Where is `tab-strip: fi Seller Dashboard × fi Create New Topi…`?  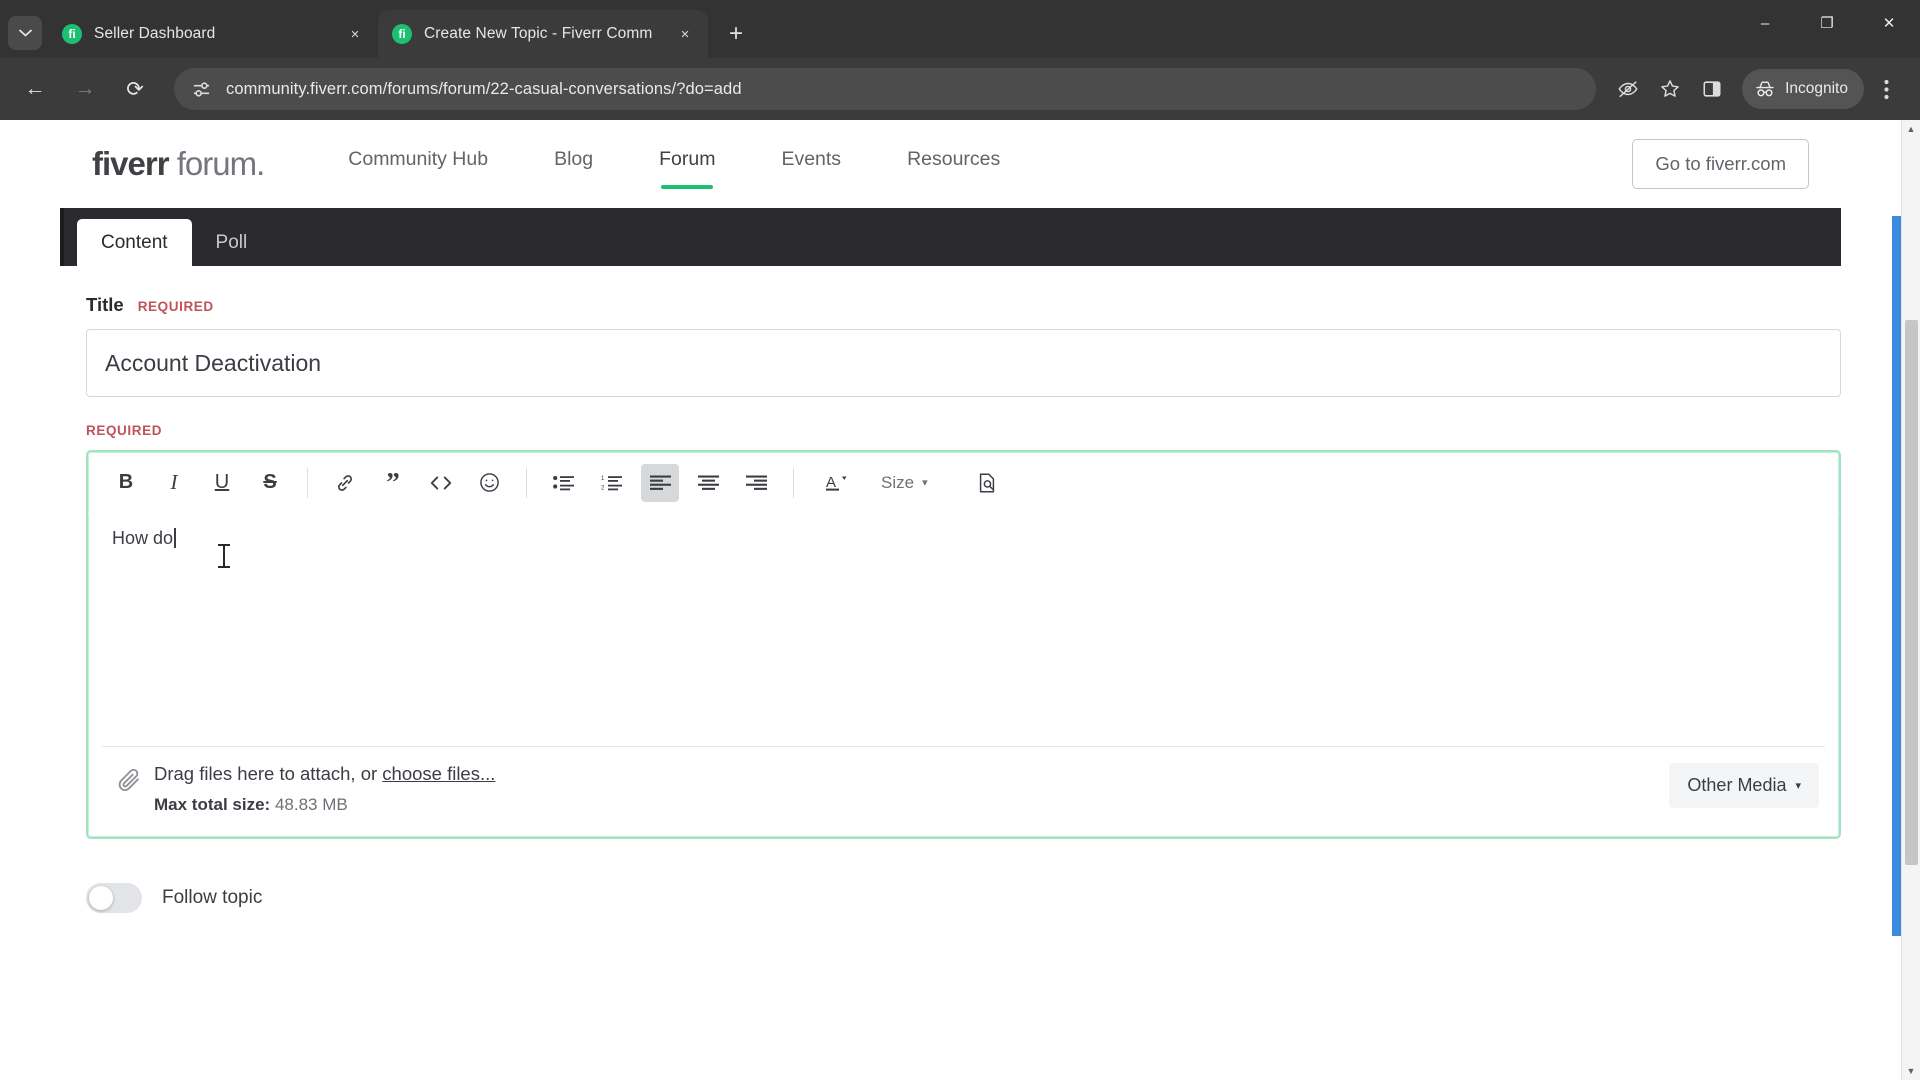
tab-strip: fi Seller Dashboard × fi Create New Topi… is located at coordinates (960, 29).